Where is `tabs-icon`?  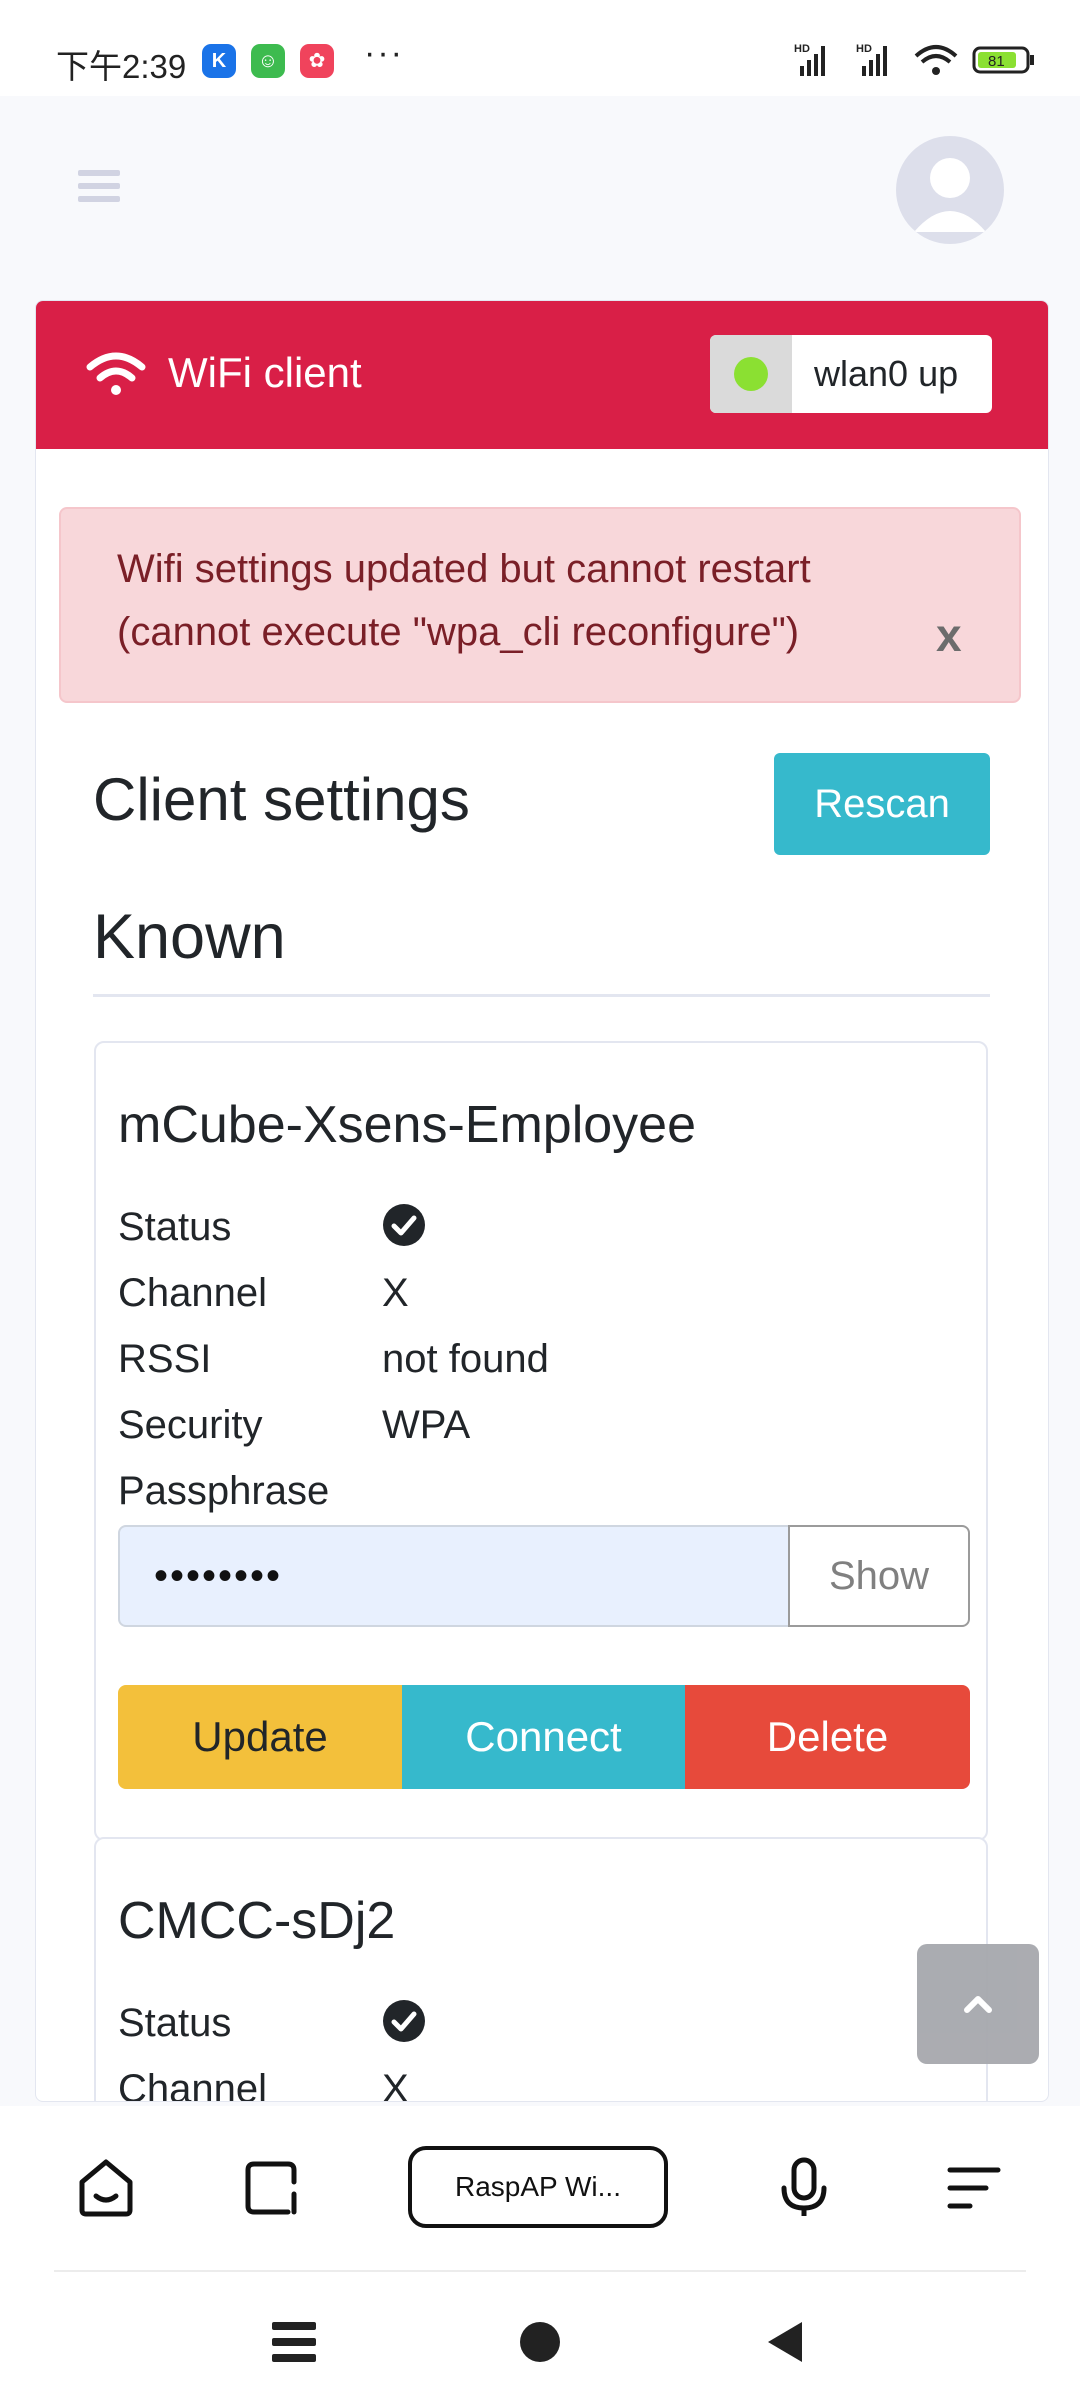 tabs-icon is located at coordinates (274, 2188).